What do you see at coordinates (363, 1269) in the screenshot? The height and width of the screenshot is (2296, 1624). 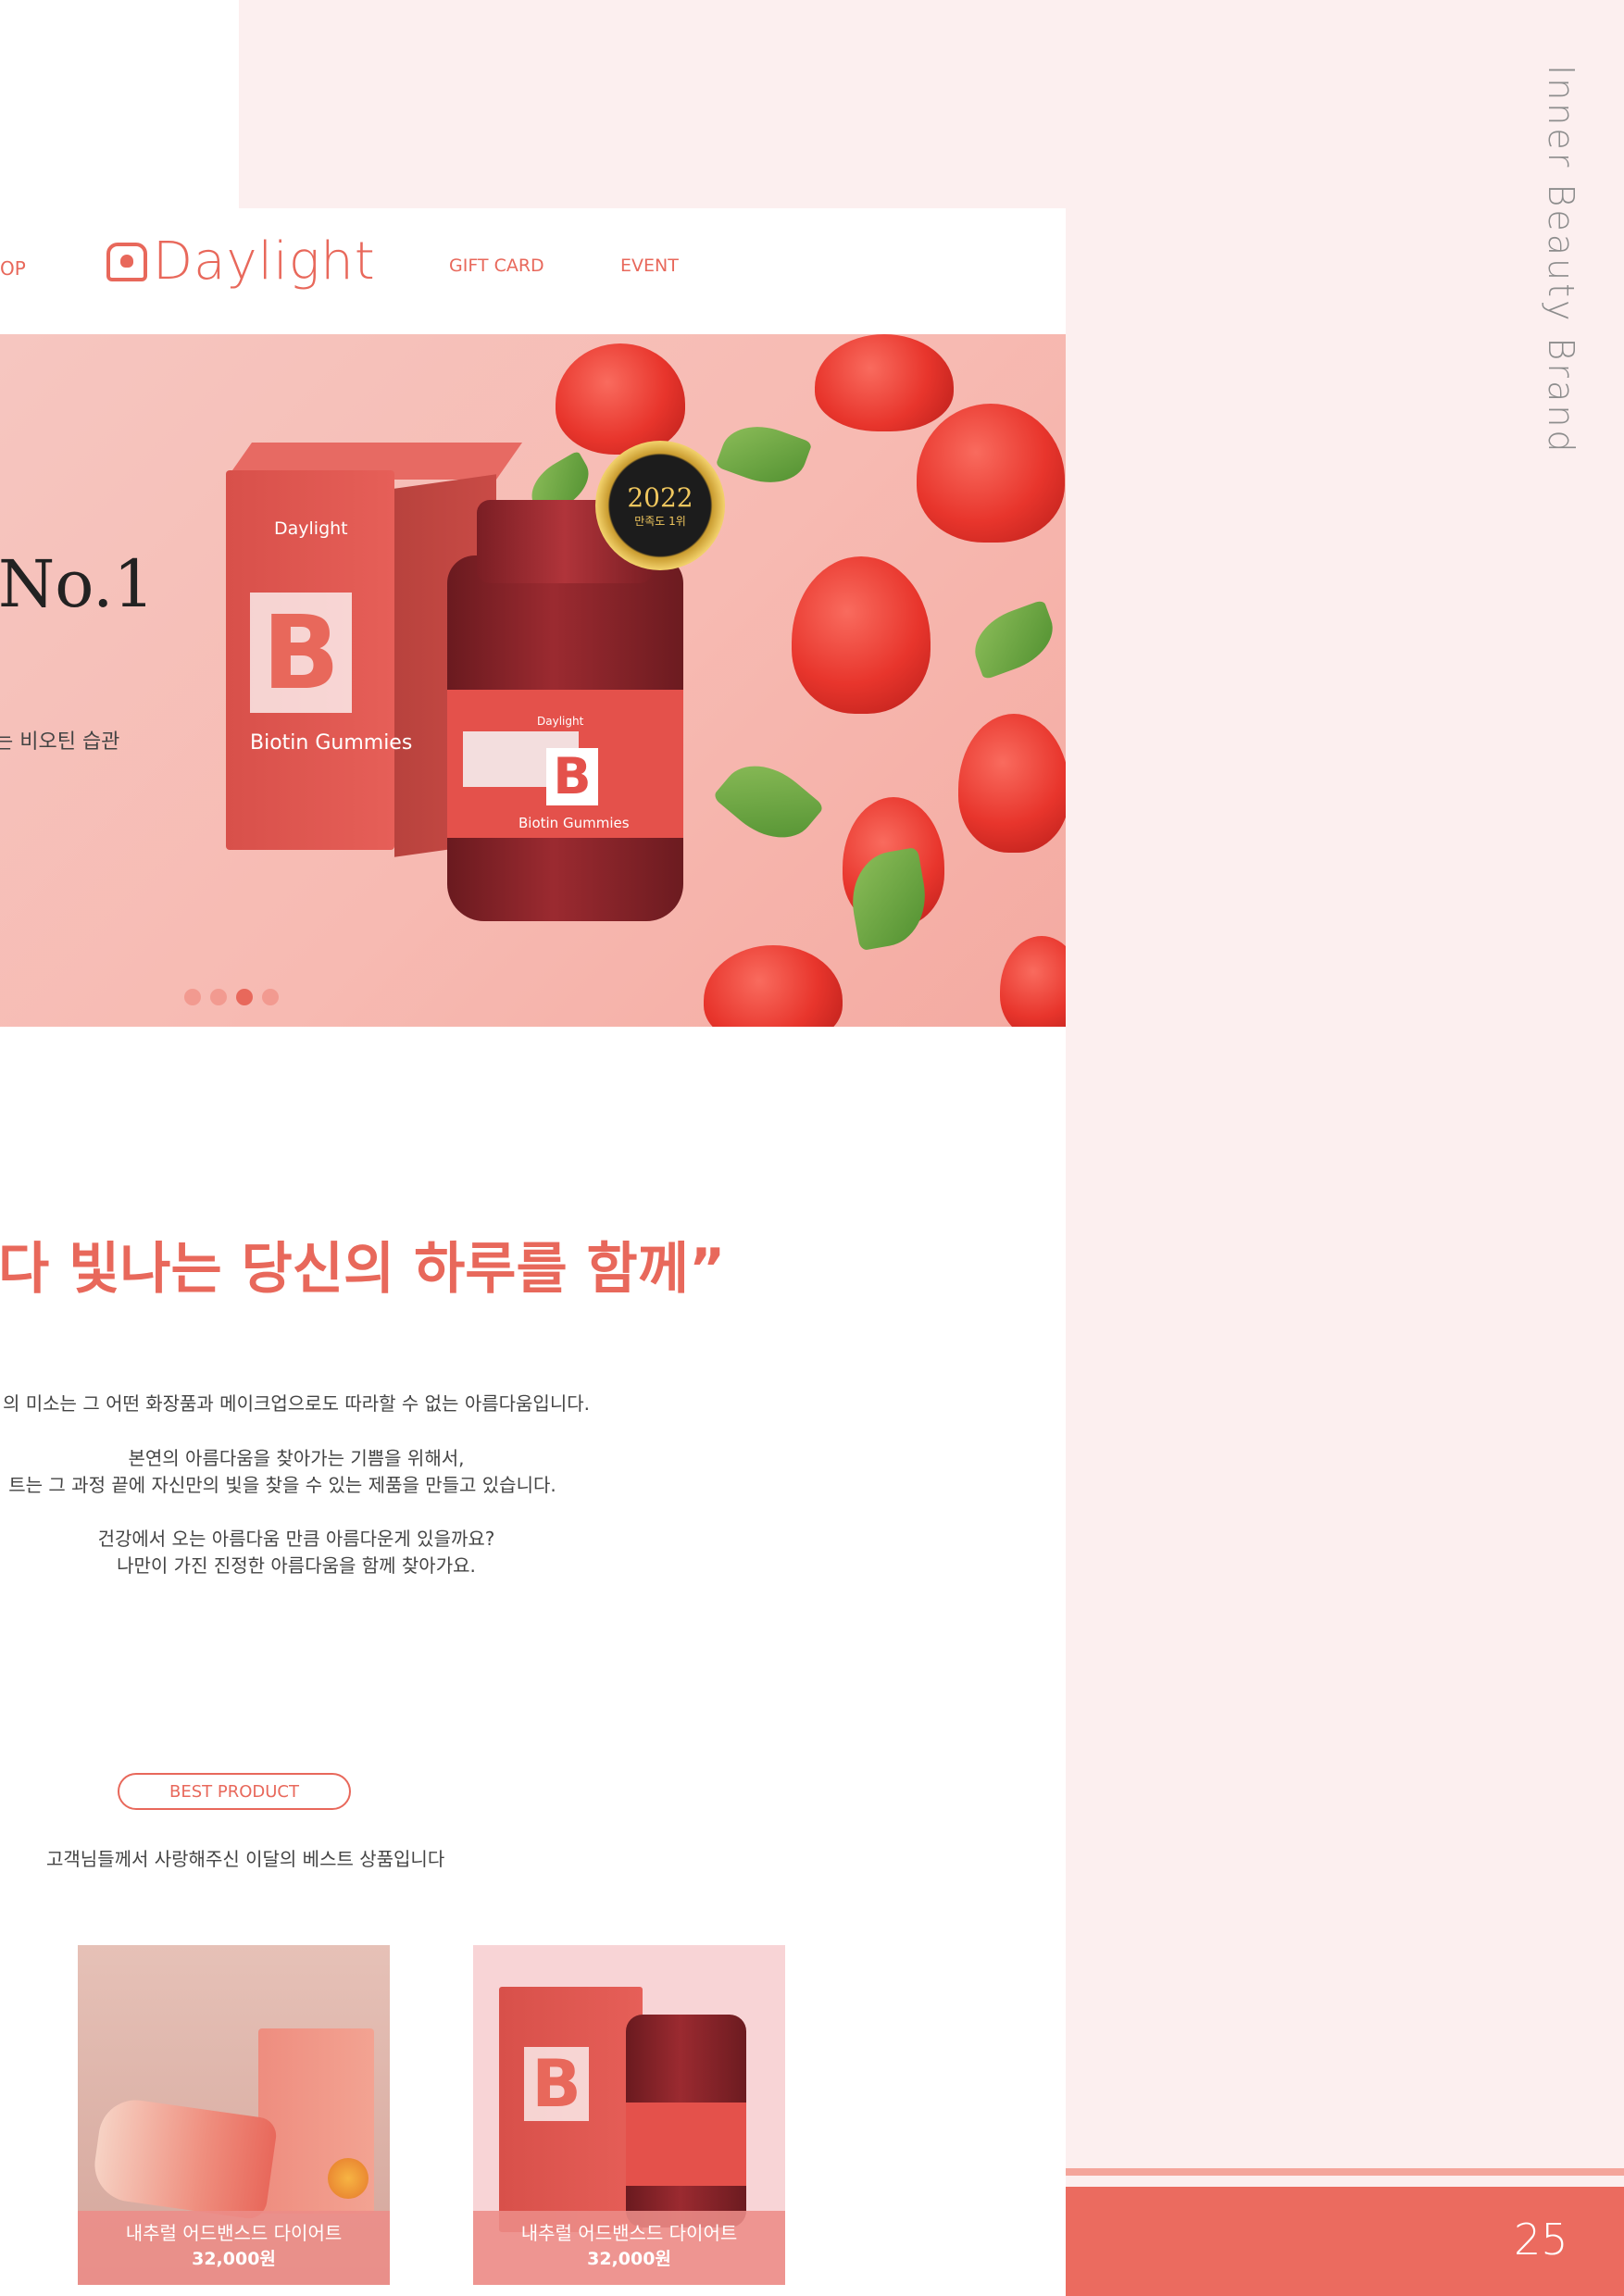 I see `slogan-heading: 다 빛나는 당신의 하루를 함께”` at bounding box center [363, 1269].